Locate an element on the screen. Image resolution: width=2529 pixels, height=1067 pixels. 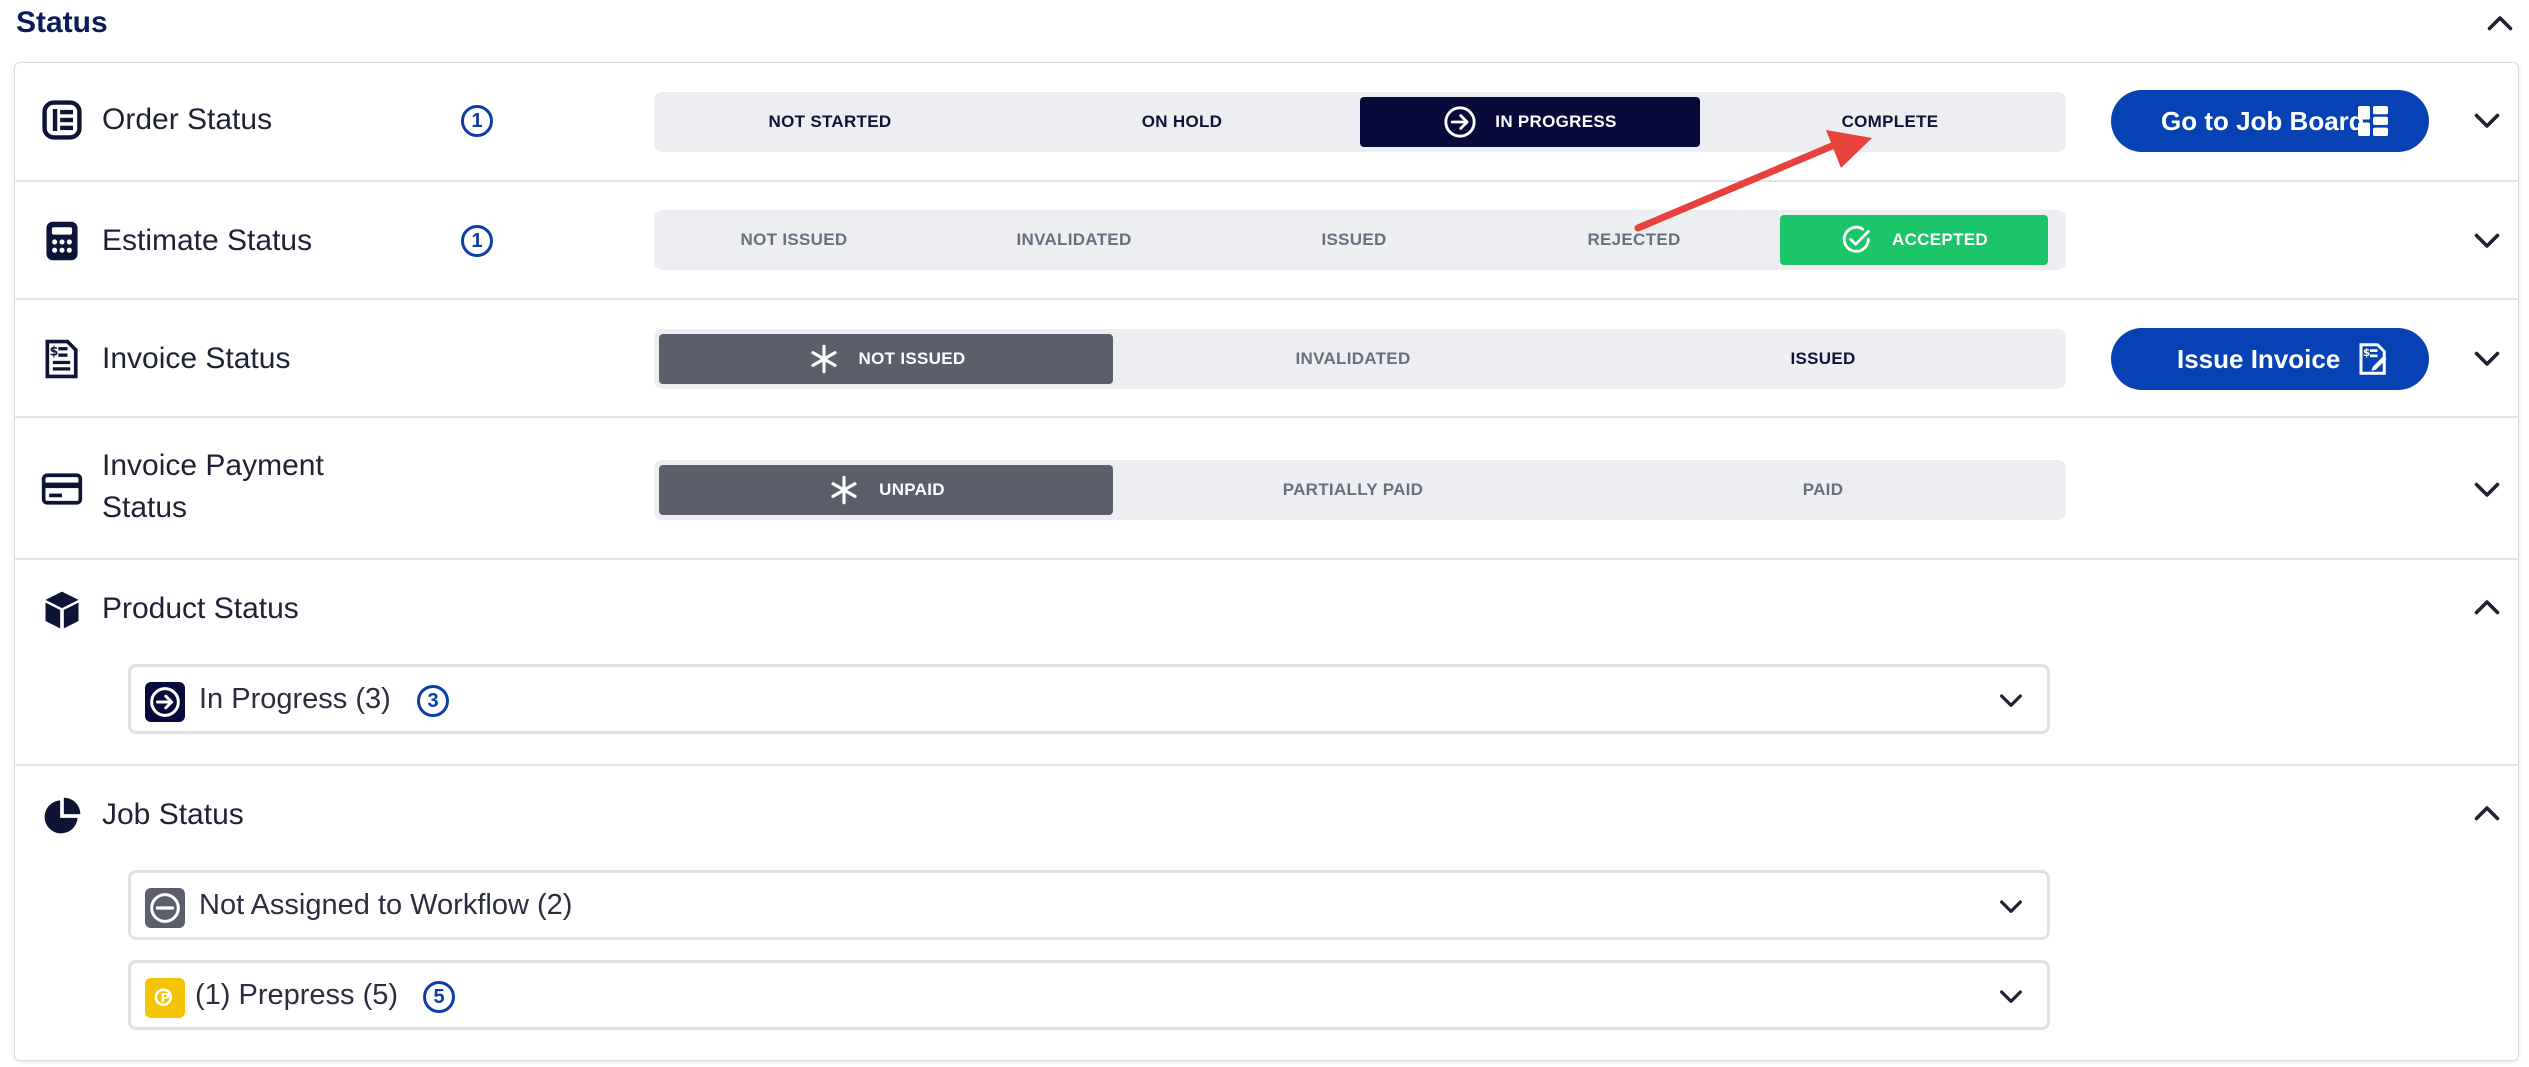
order-step-in-progress: IN PROGRESS is located at coordinates (1530, 122).